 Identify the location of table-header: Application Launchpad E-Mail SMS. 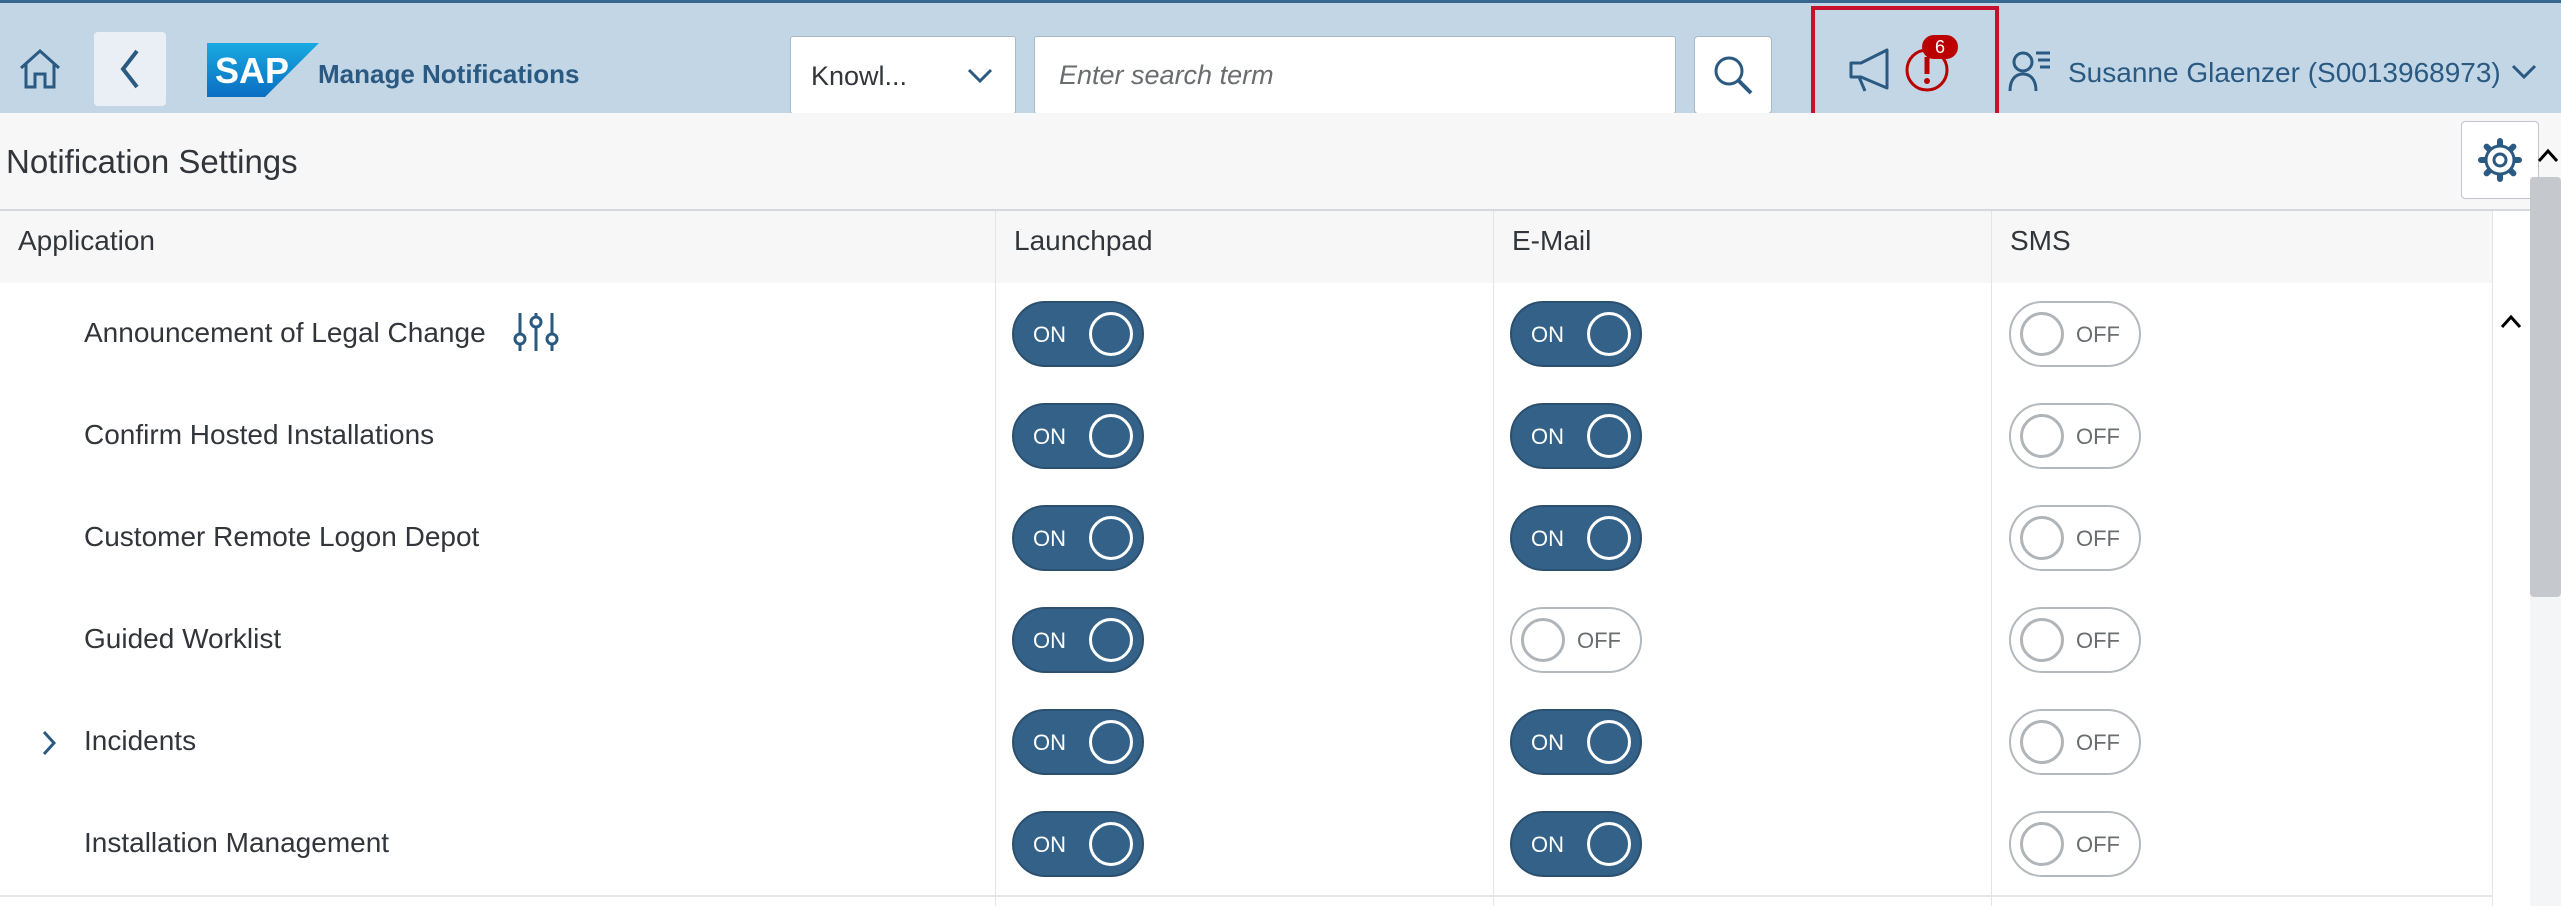
(1246, 248).